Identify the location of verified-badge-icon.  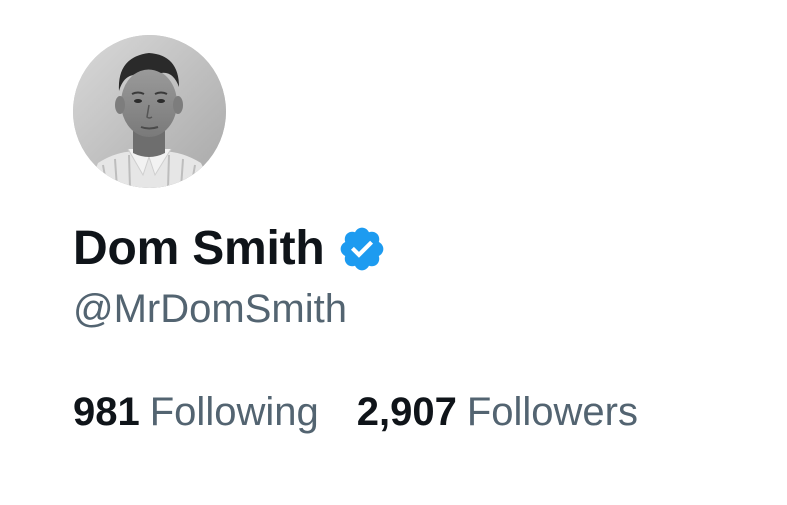
(362, 249).